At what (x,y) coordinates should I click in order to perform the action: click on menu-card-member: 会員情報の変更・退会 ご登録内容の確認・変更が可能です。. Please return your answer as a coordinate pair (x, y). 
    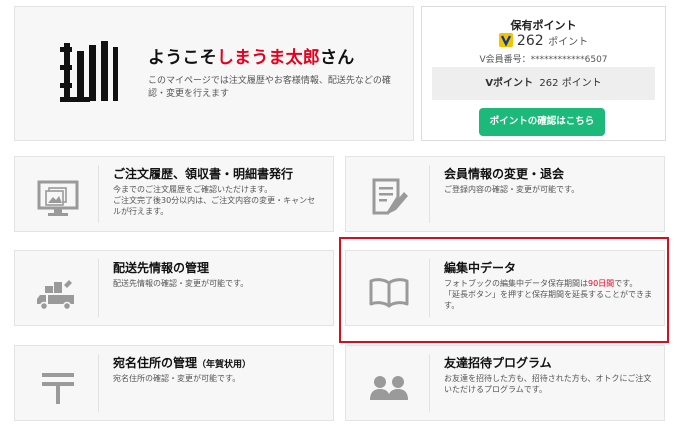
    Looking at the image, I should click on (505, 194).